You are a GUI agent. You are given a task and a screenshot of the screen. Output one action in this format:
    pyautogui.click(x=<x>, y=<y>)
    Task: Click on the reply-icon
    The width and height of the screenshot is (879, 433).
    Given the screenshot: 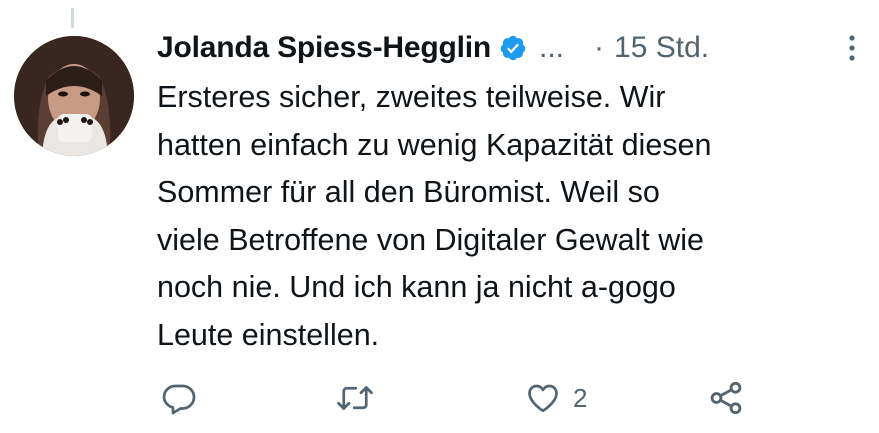 What is the action you would take?
    pyautogui.click(x=179, y=399)
    